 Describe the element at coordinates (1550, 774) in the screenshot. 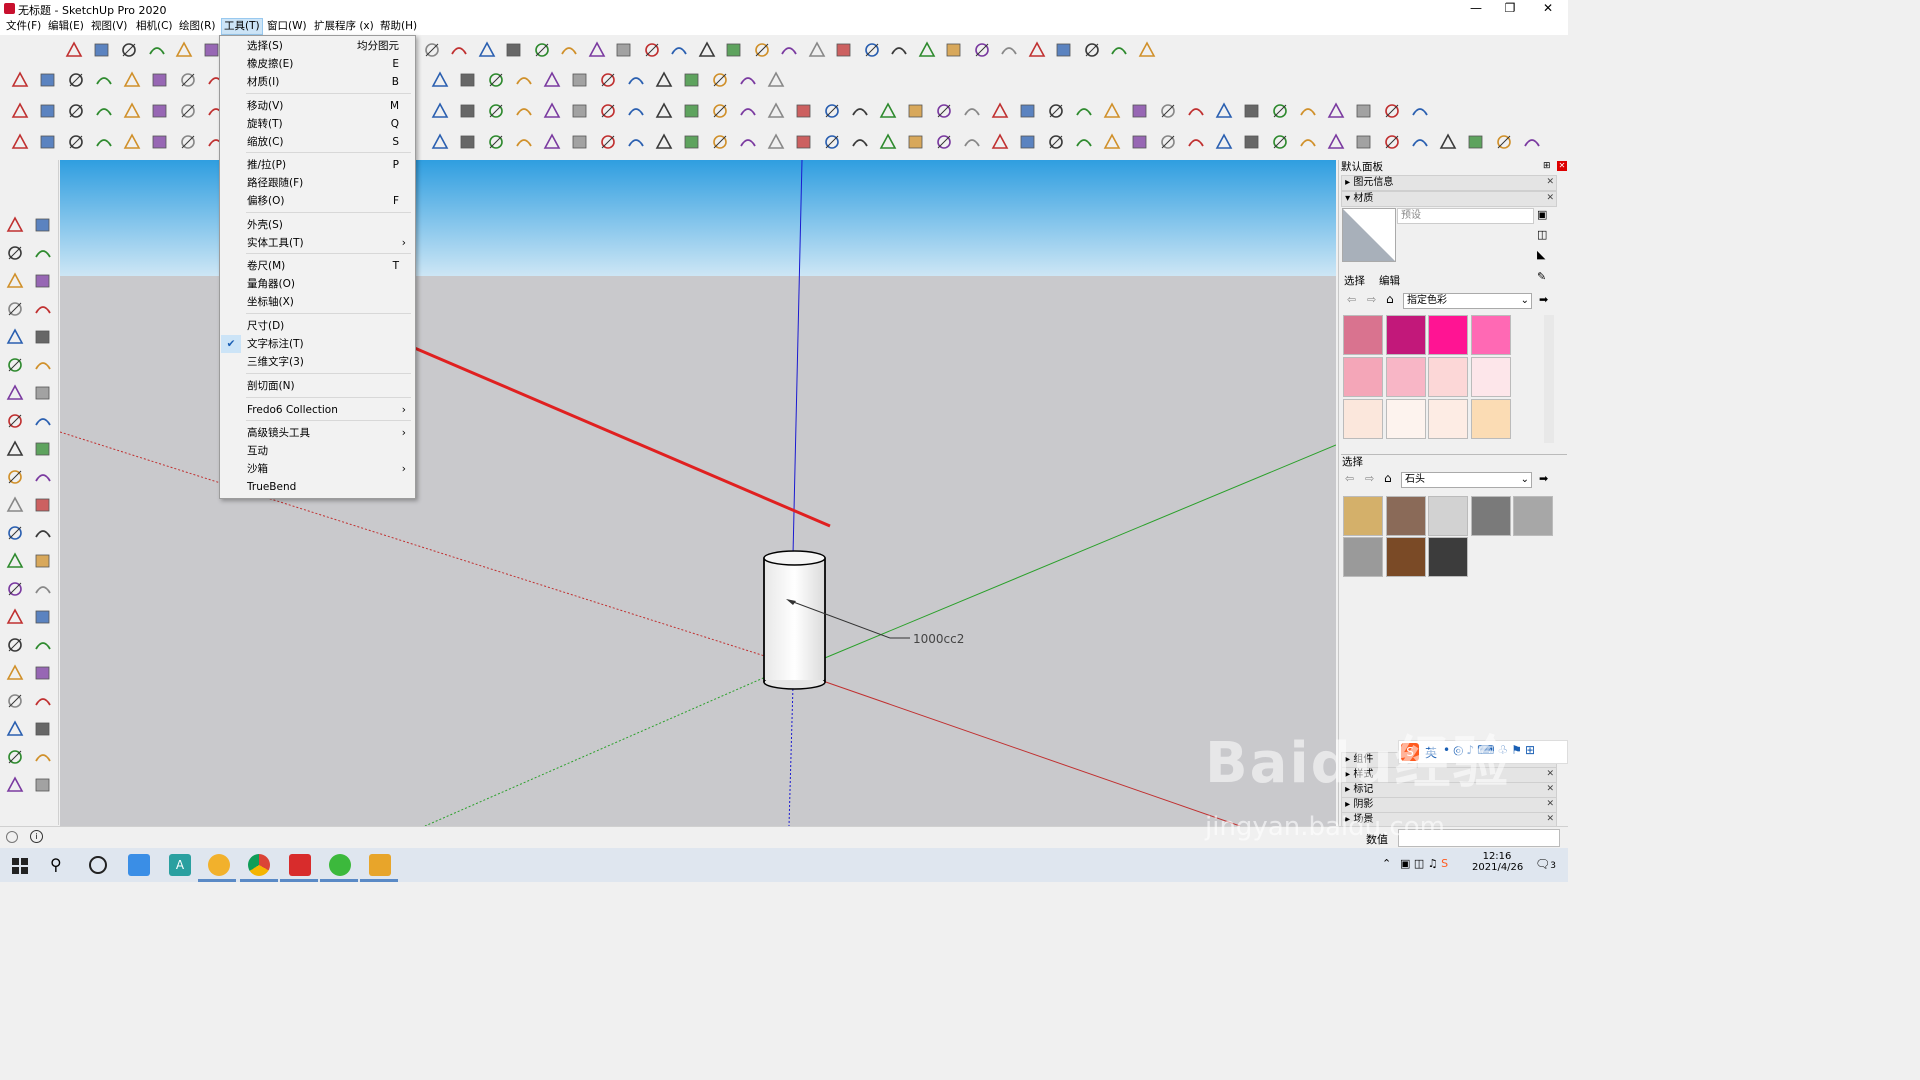

I see `close-icon: ✕` at that location.